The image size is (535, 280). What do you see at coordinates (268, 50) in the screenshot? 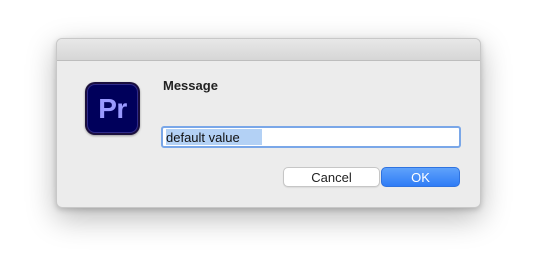
I see `dialog-titlebar` at bounding box center [268, 50].